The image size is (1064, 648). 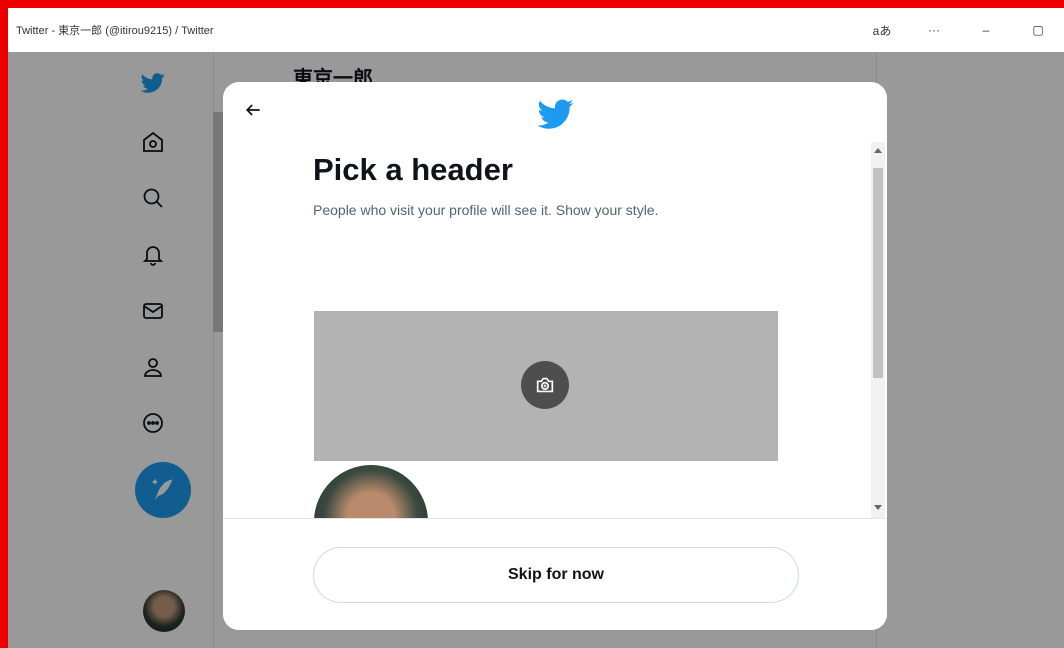 What do you see at coordinates (934, 30) in the screenshot?
I see `more-options-button: ···` at bounding box center [934, 30].